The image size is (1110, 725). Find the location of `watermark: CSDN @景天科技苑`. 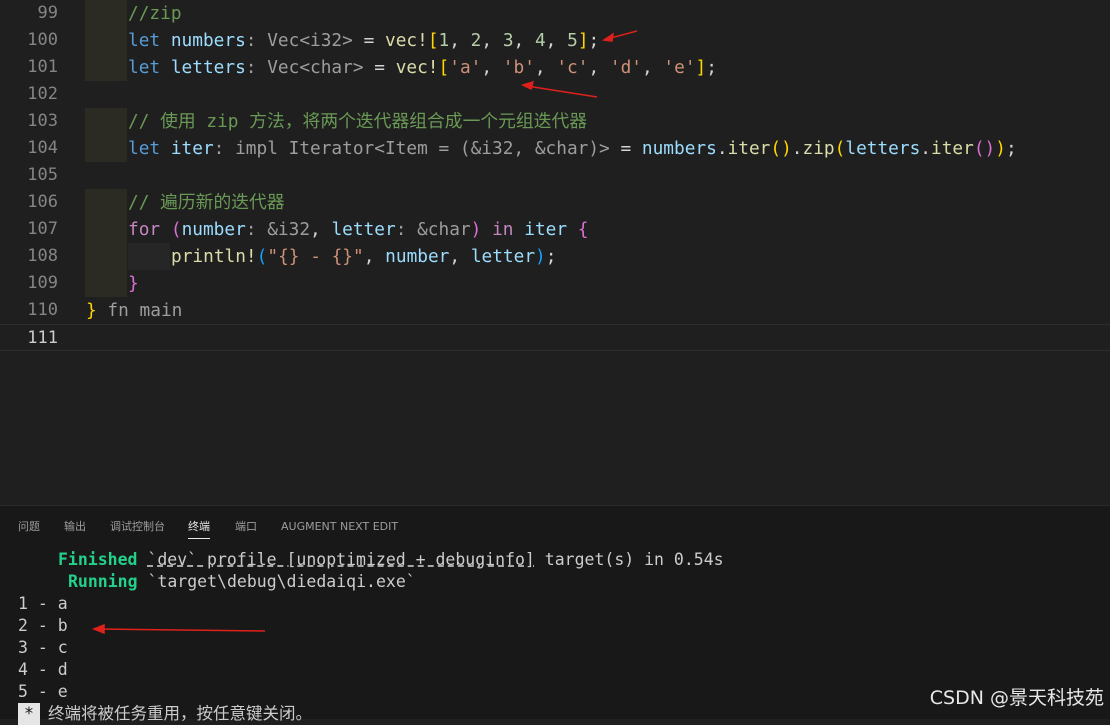

watermark: CSDN @景天科技苑 is located at coordinates (1016, 698).